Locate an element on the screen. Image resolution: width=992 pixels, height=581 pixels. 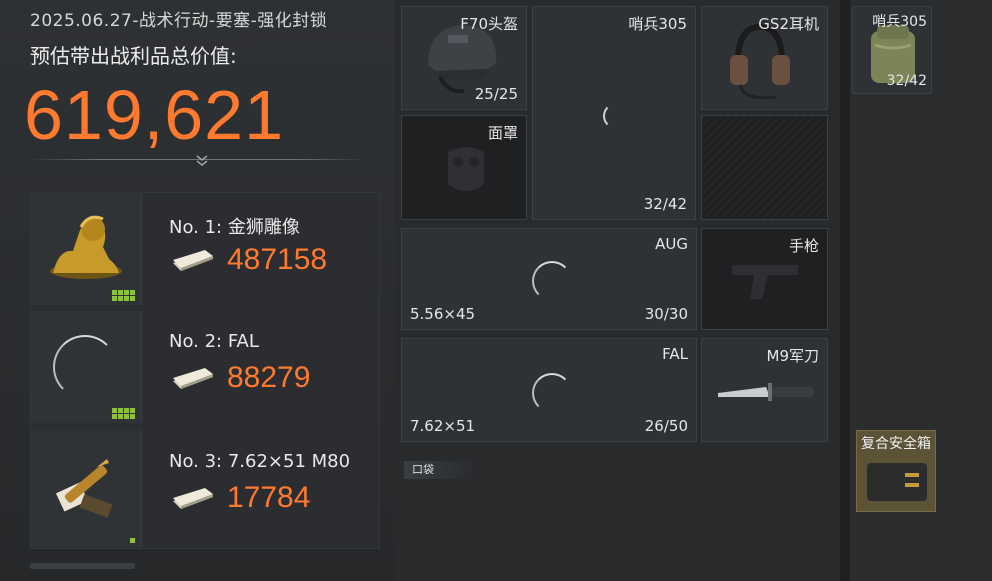
loading-icon is located at coordinates (86, 367).